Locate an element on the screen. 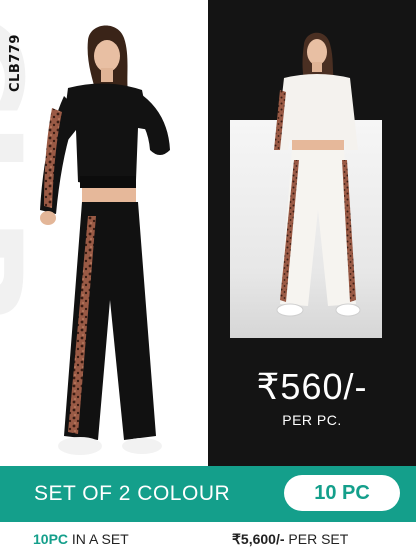 The height and width of the screenshot is (555, 416). model-white-outfit-image is located at coordinates (317, 174).